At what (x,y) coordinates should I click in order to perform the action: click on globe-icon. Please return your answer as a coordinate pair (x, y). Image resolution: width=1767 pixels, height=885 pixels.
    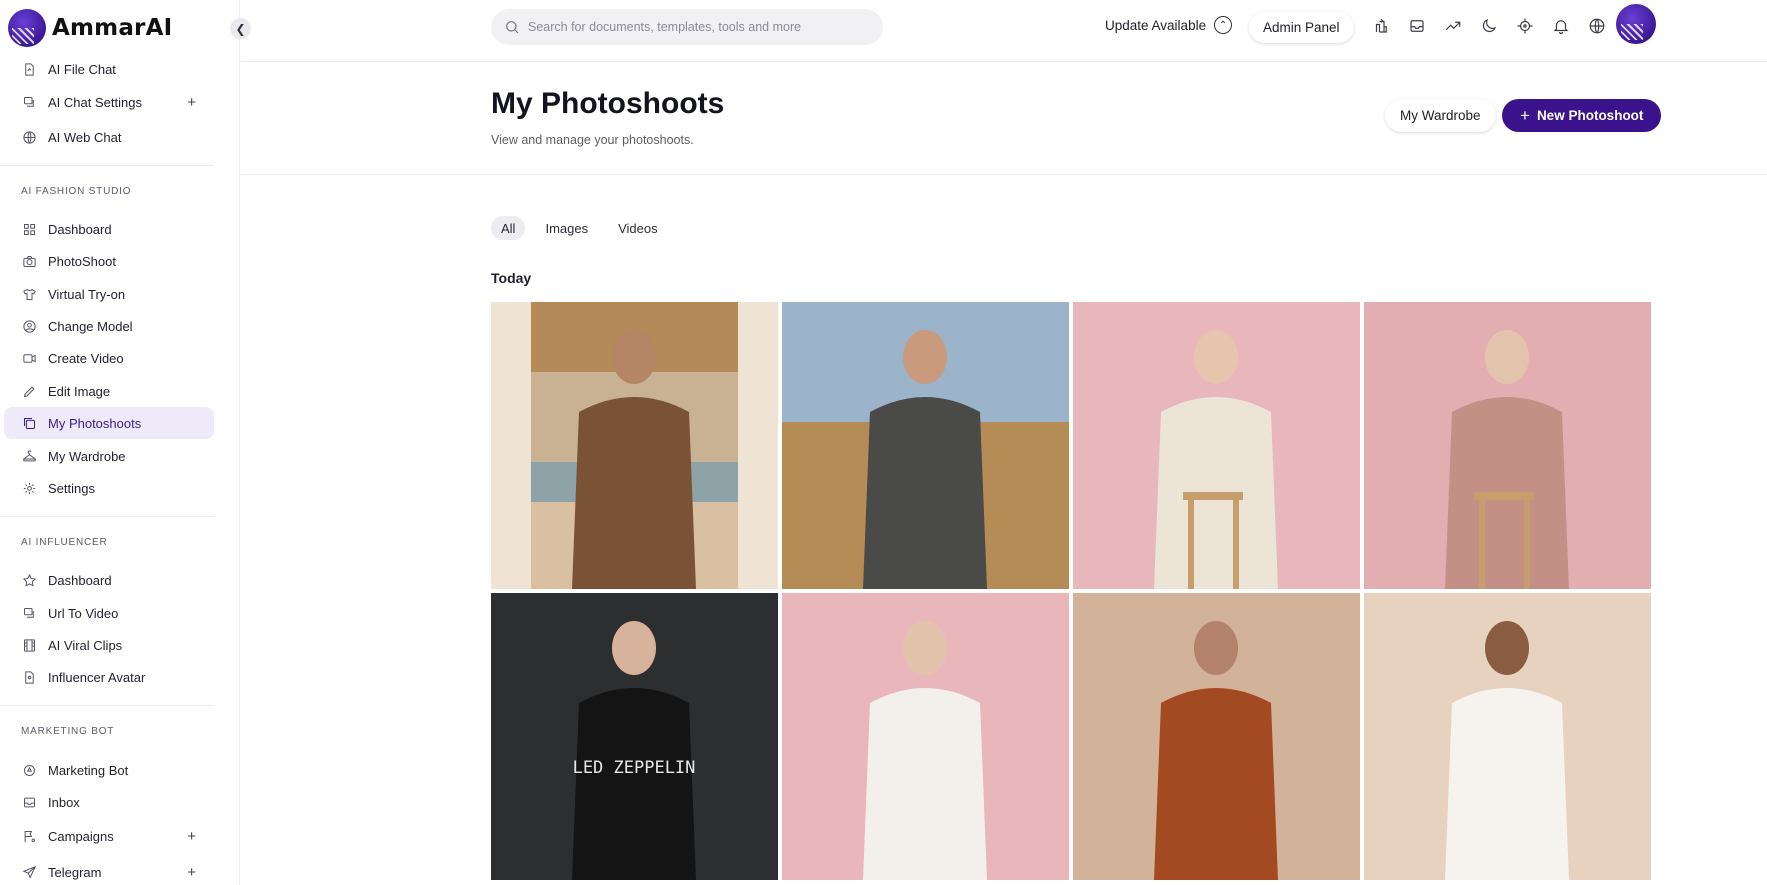
    Looking at the image, I should click on (1597, 26).